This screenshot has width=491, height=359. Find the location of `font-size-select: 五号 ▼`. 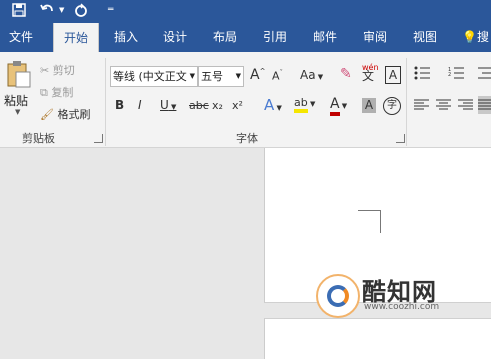

font-size-select: 五号 ▼ is located at coordinates (221, 76).